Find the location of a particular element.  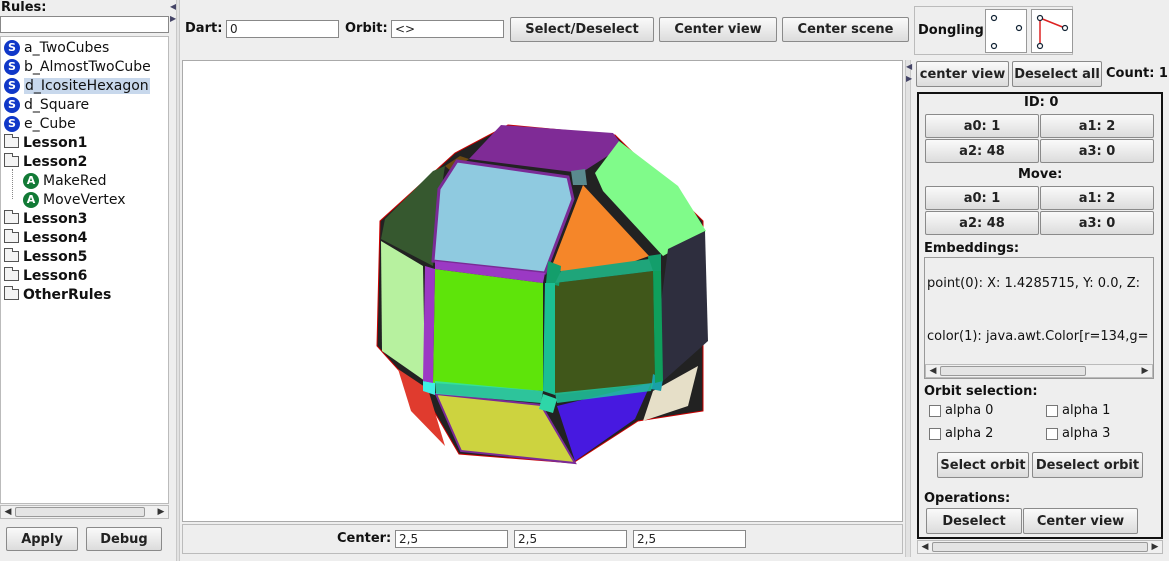

alpha3-checkbox-label: alpha 3 is located at coordinates (1086, 433).